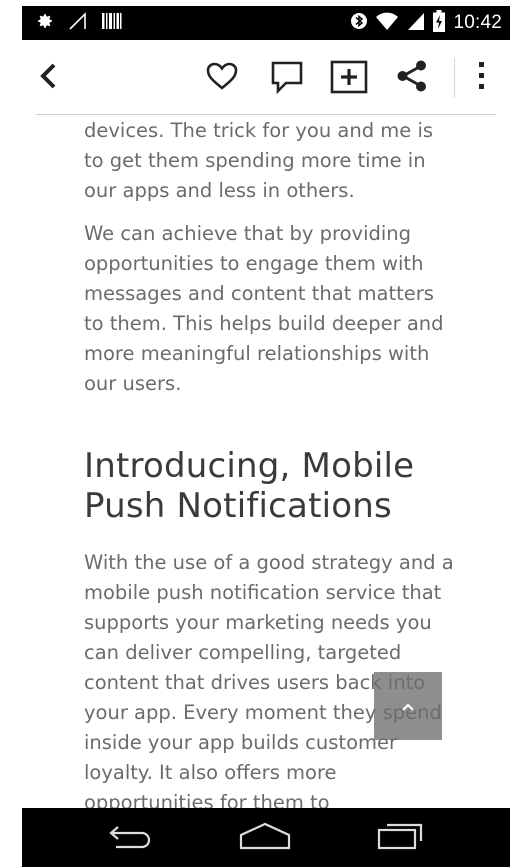 This screenshot has height=867, width=513. I want to click on add-box-icon, so click(349, 79).